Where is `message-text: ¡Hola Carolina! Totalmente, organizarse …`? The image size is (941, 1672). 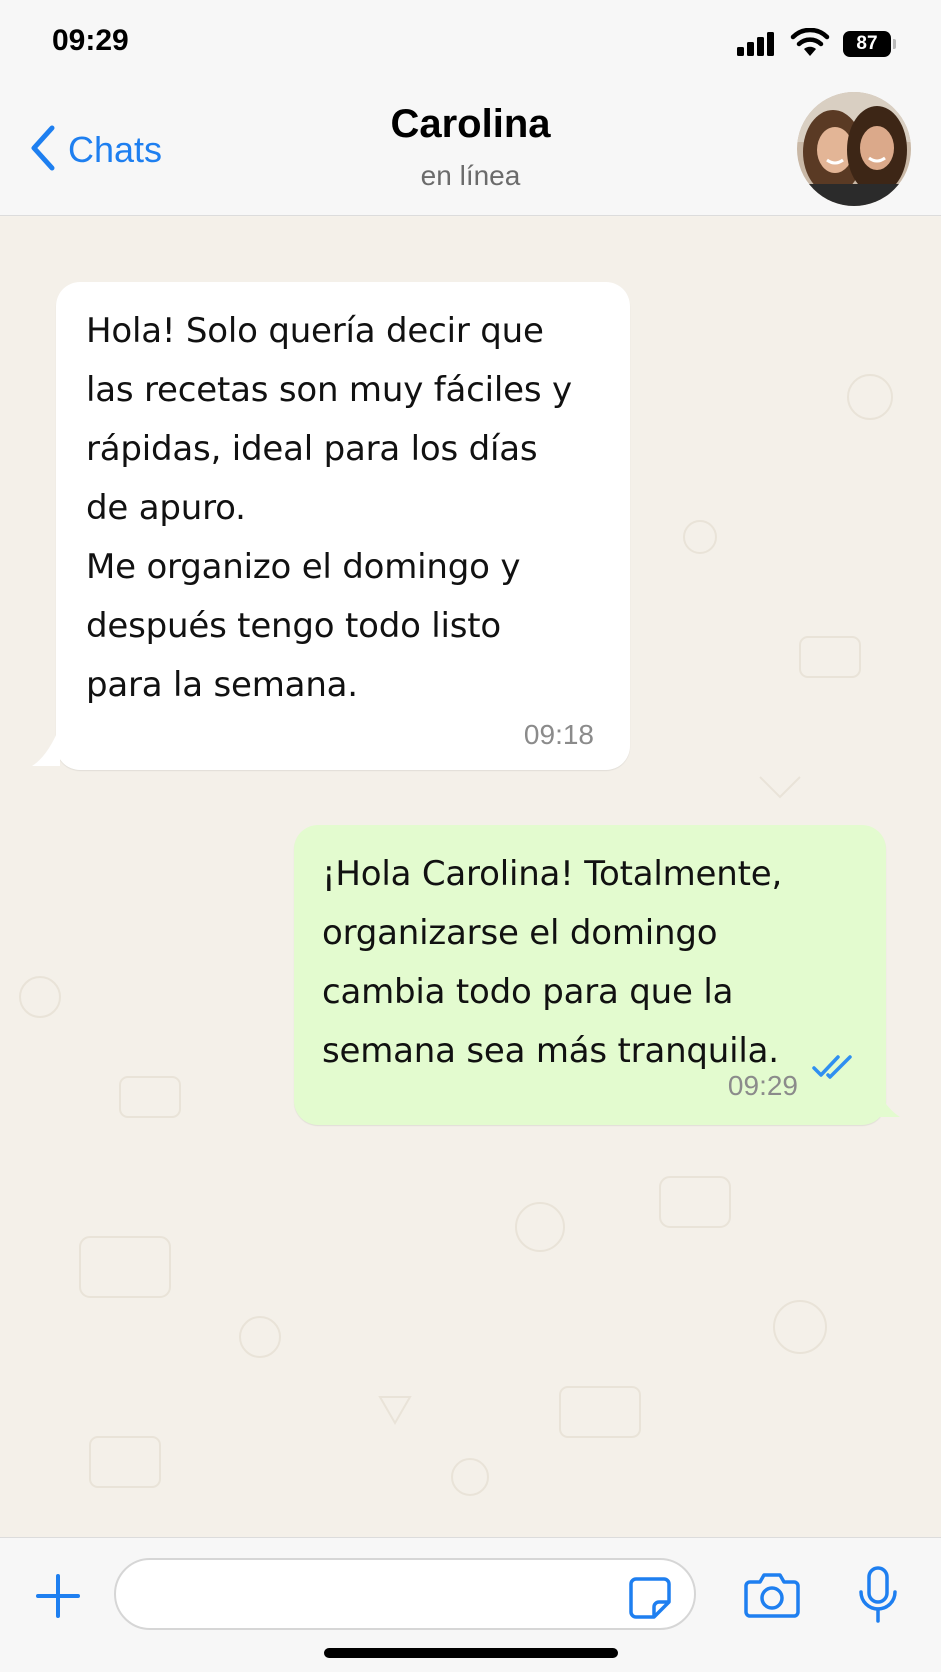
message-text: ¡Hola Carolina! Totalmente, organizarse … is located at coordinates (552, 962).